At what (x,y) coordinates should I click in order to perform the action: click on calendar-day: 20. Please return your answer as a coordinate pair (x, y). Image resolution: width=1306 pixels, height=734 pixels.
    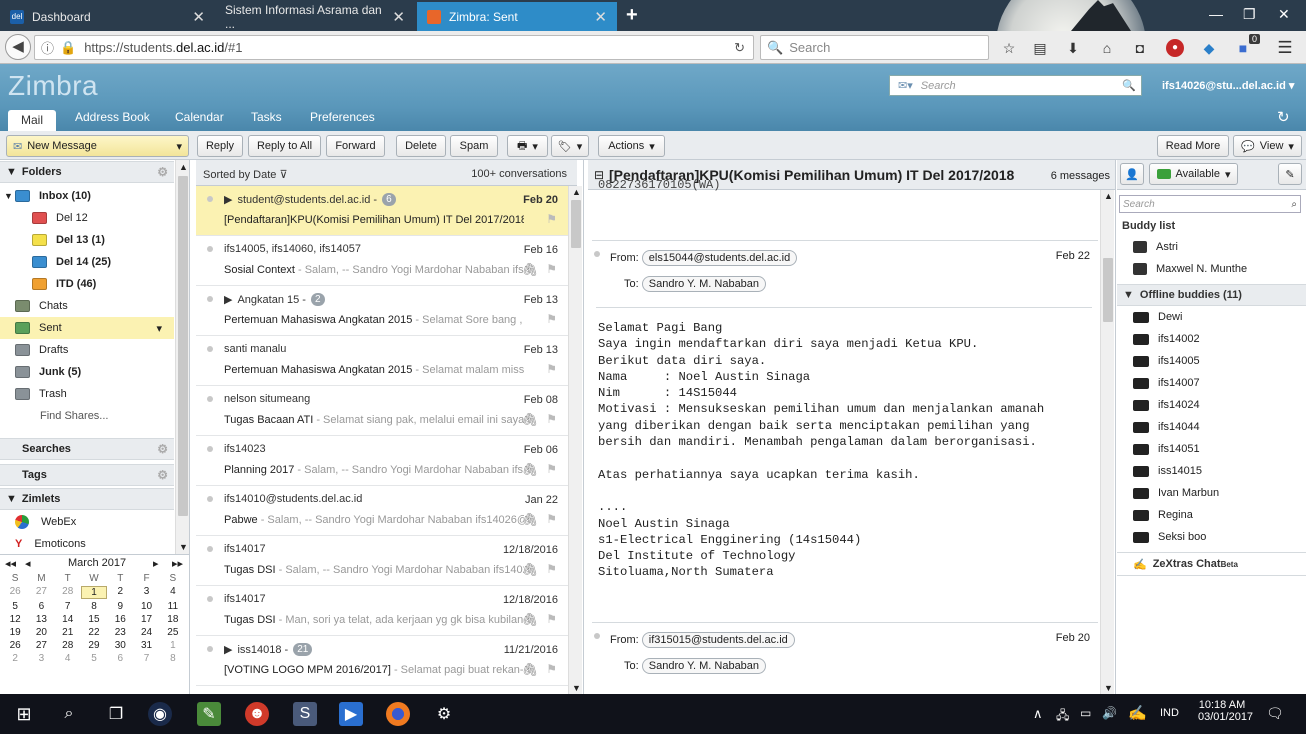
    Looking at the image, I should click on (41, 632).